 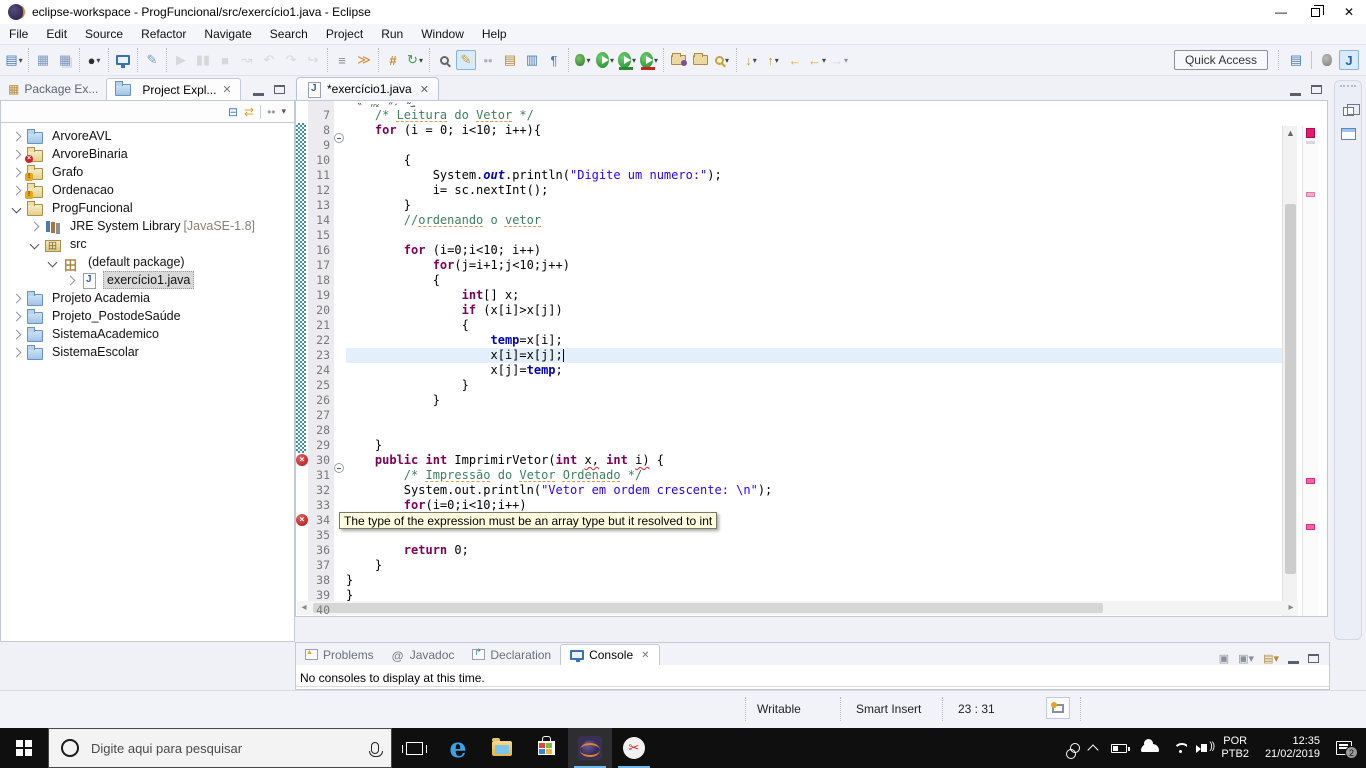 What do you see at coordinates (1315, 12) in the screenshot?
I see `restore-button` at bounding box center [1315, 12].